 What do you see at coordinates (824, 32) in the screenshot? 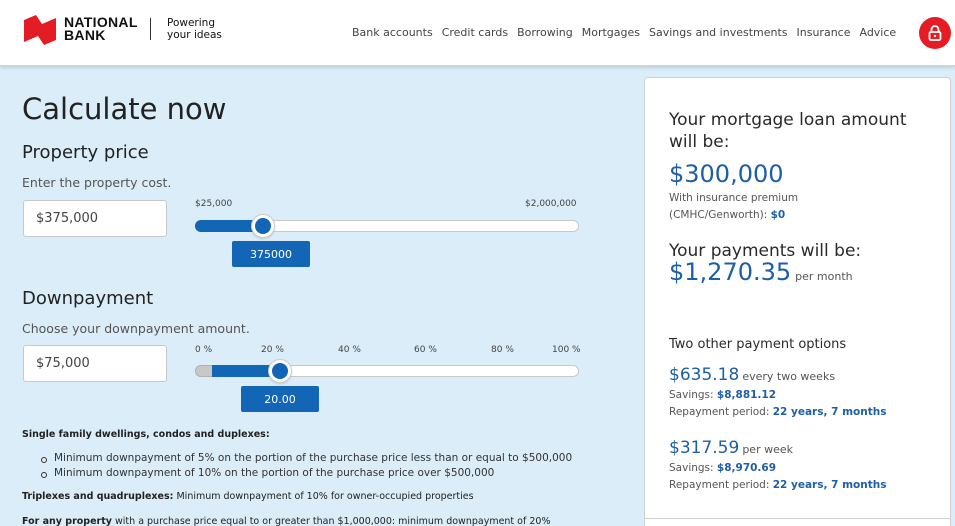
I see `nav-insurance: Insurance` at bounding box center [824, 32].